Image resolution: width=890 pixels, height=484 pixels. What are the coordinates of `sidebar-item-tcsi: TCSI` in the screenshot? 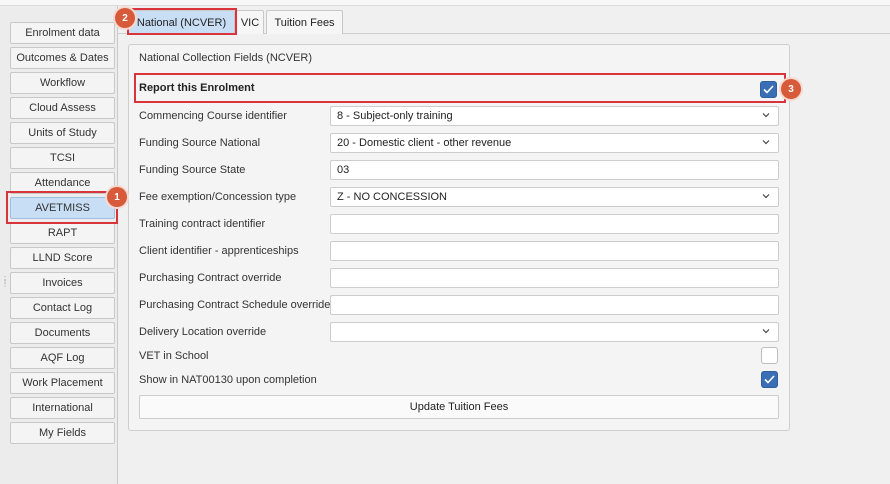 It's located at (62, 158).